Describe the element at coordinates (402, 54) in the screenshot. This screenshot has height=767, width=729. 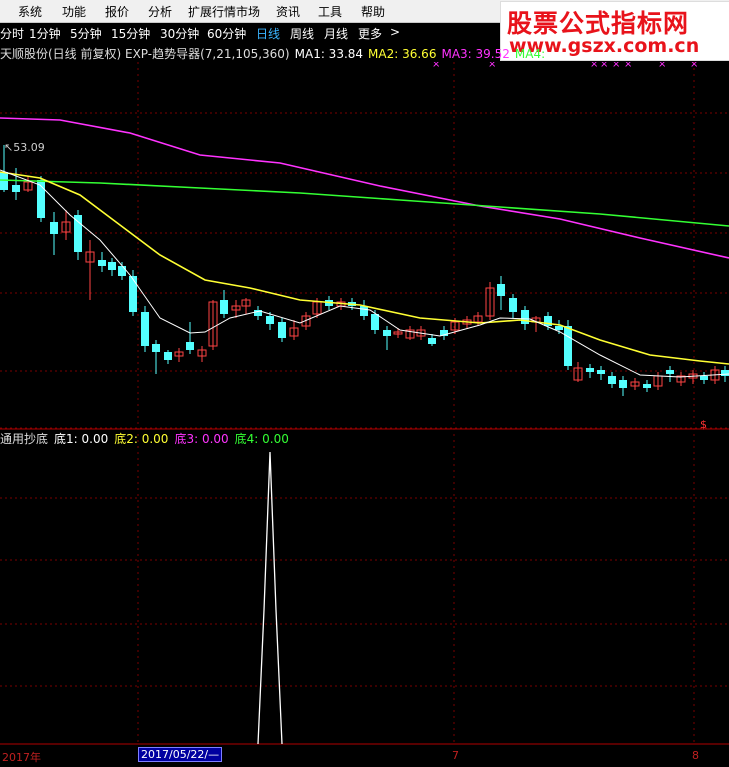
I see `ma2-value: MA2: 36.66` at that location.